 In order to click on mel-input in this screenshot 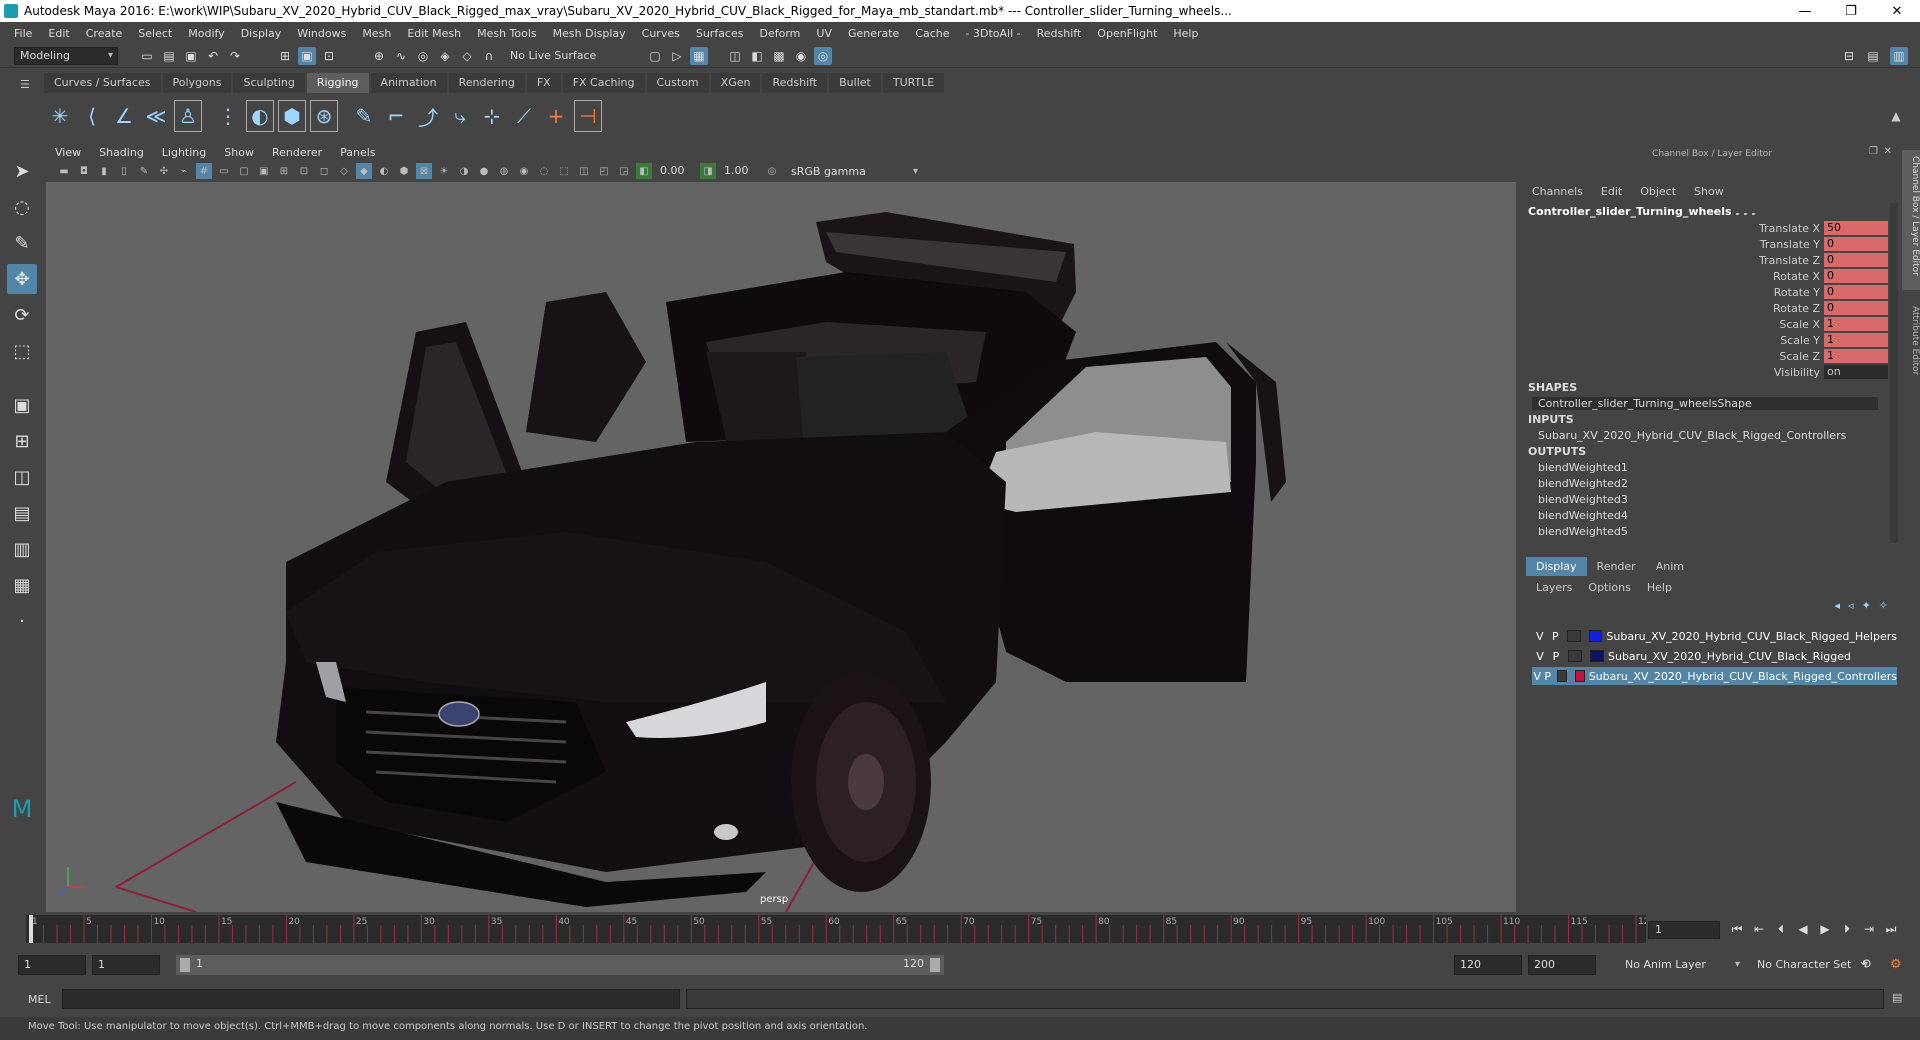, I will do `click(371, 999)`.